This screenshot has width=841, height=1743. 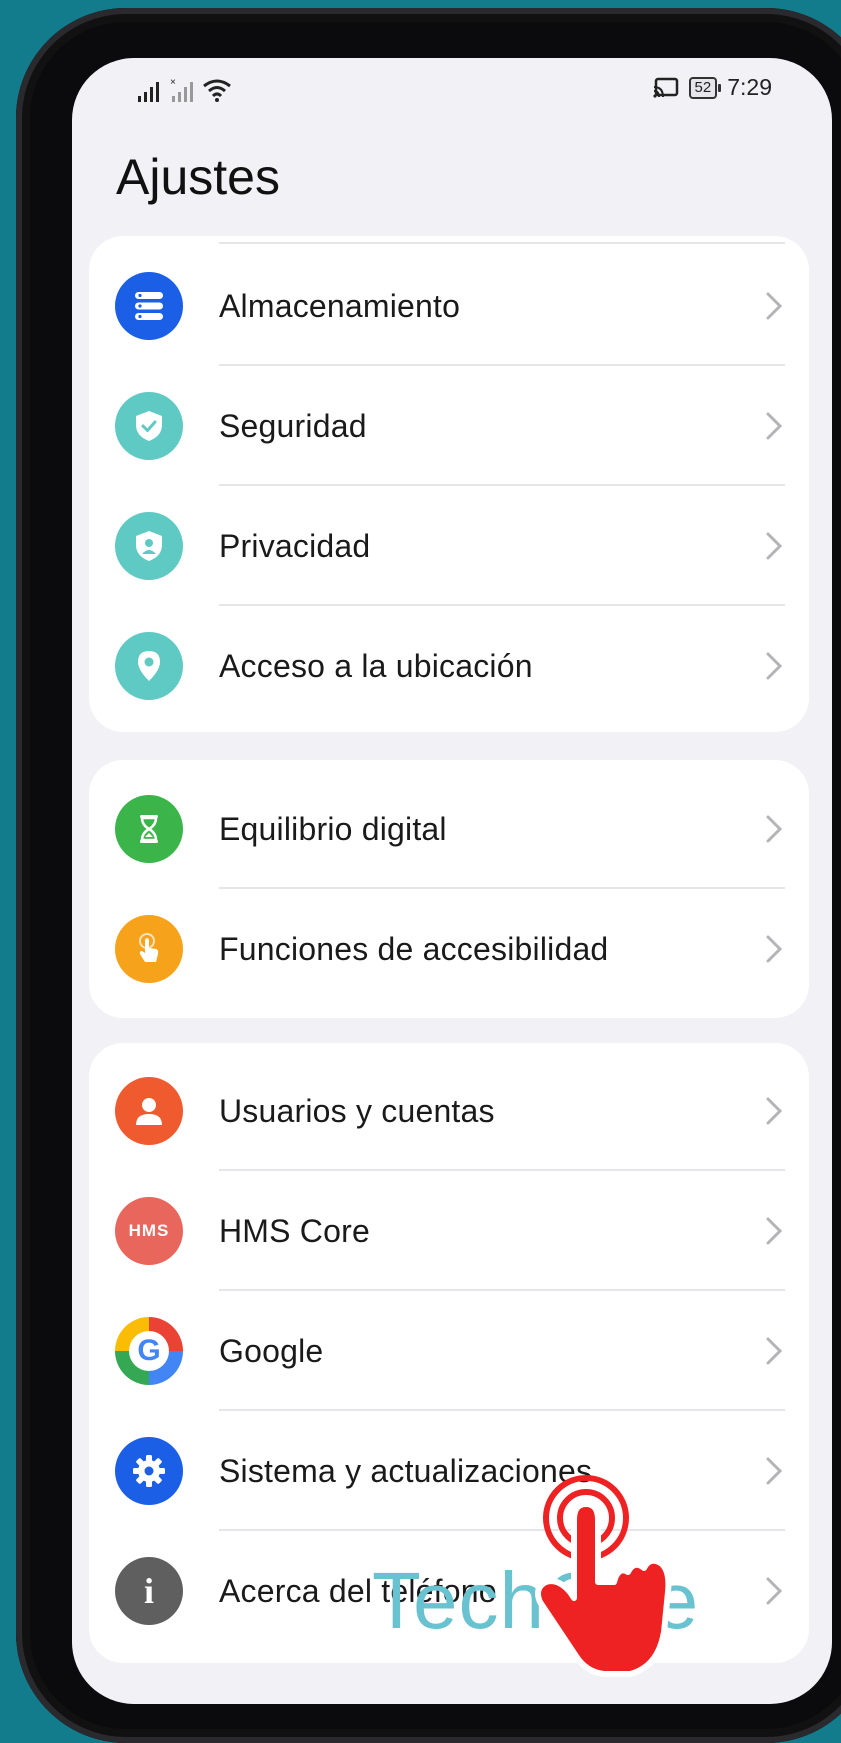 What do you see at coordinates (149, 426) in the screenshot?
I see `shield-check-icon` at bounding box center [149, 426].